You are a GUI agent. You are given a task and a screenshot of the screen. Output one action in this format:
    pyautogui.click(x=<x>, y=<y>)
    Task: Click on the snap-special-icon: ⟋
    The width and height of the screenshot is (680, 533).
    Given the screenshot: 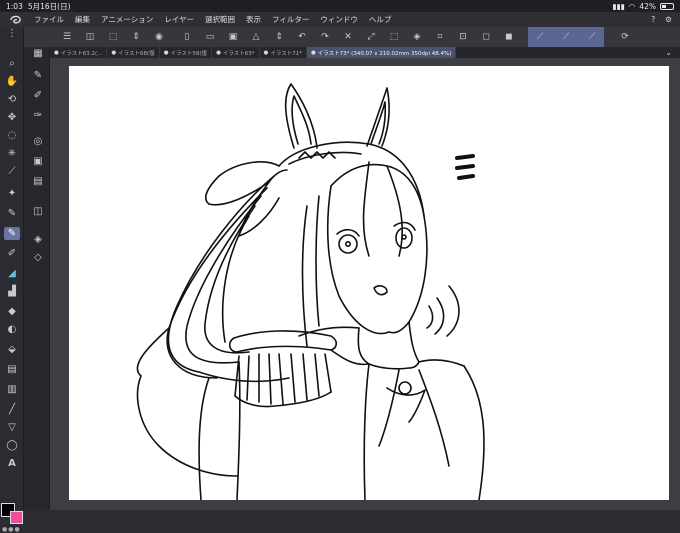 What is the action you would take?
    pyautogui.click(x=566, y=37)
    